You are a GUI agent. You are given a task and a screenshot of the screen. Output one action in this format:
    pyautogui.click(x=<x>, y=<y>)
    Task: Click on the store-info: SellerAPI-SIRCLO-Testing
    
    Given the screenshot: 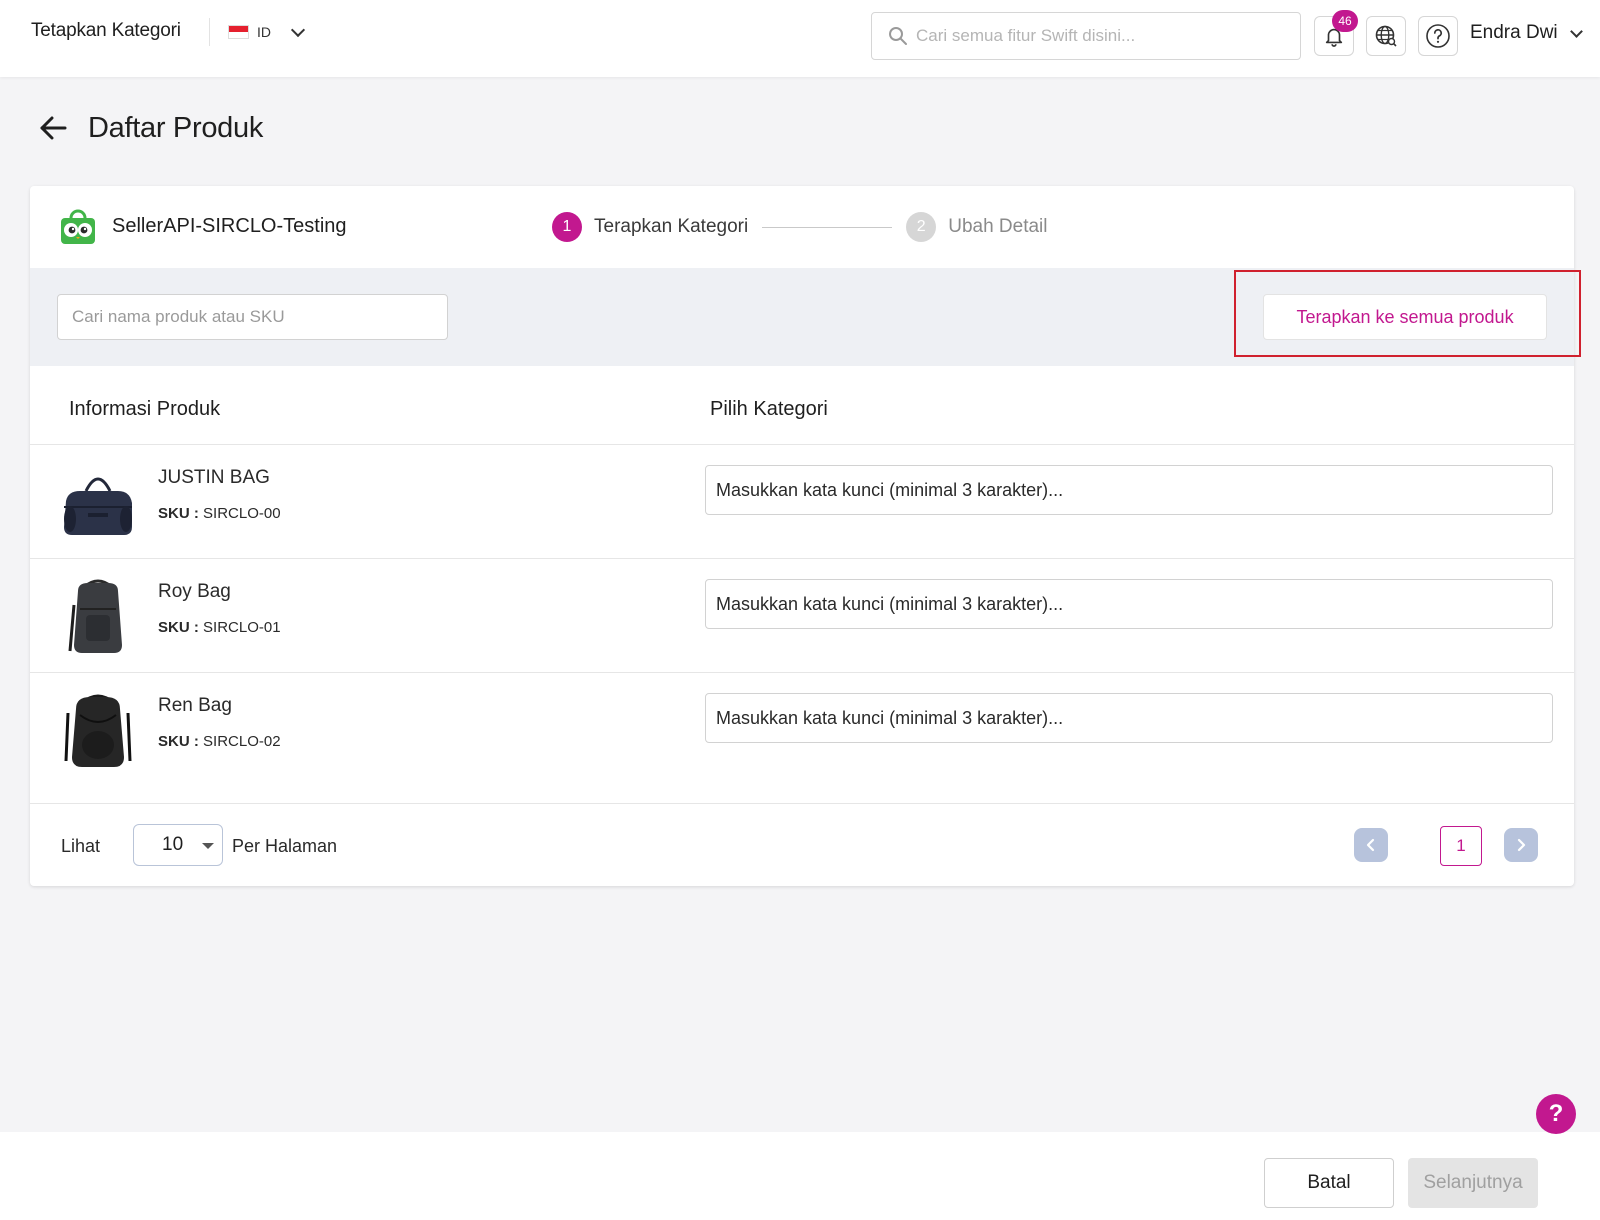 What is the action you would take?
    pyautogui.click(x=202, y=226)
    